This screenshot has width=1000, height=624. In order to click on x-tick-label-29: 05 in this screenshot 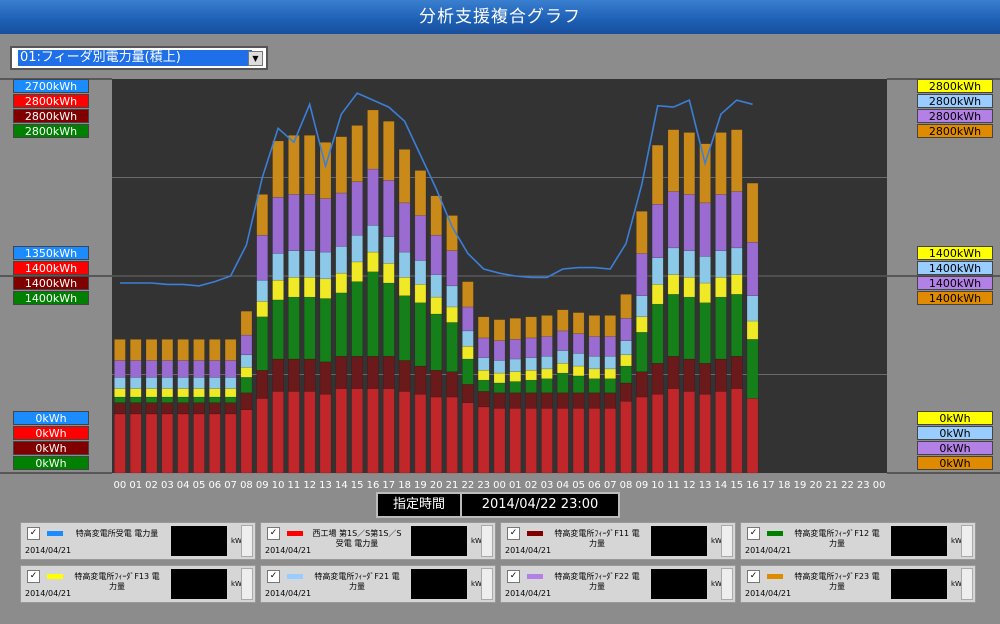, I will do `click(578, 485)`.